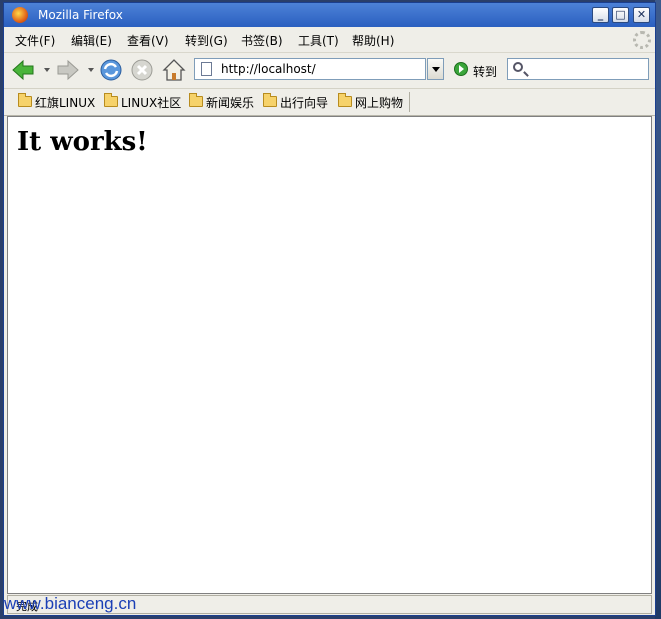 The width and height of the screenshot is (661, 619). Describe the element at coordinates (142, 70) in the screenshot. I see `stop-icon` at that location.